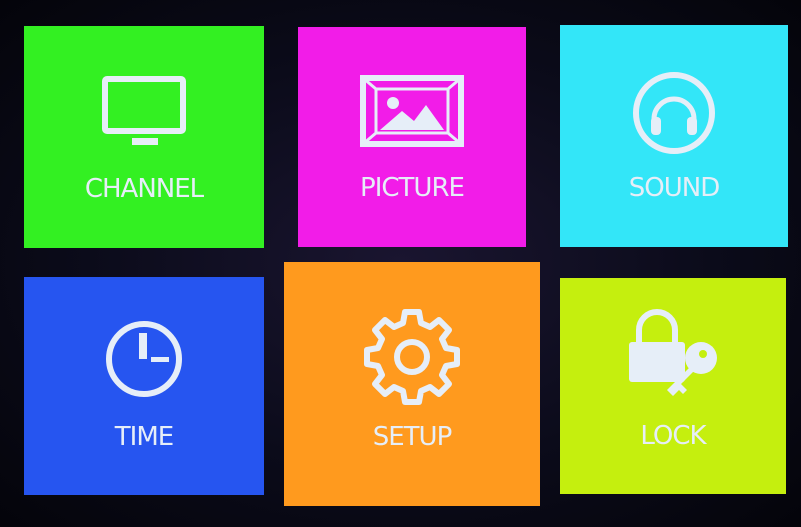  What do you see at coordinates (412, 111) in the screenshot?
I see `picture-frame-icon` at bounding box center [412, 111].